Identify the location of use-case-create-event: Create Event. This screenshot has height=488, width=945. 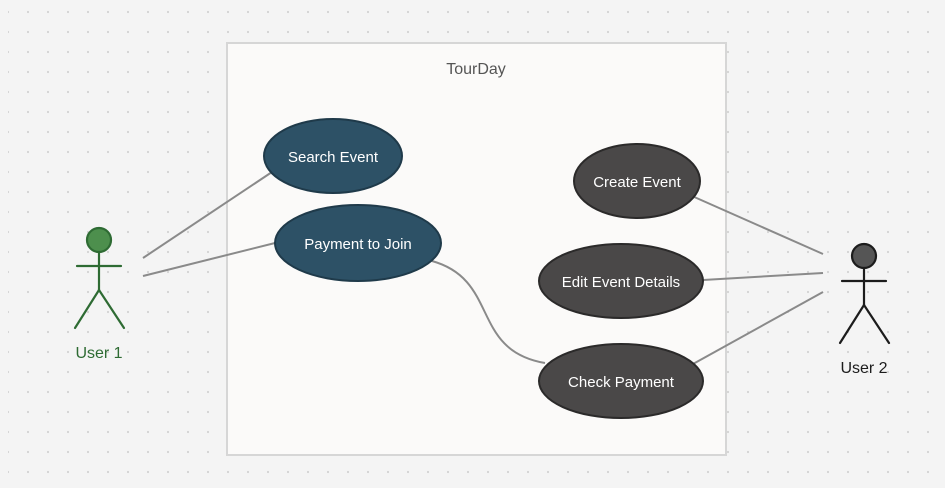
(637, 181).